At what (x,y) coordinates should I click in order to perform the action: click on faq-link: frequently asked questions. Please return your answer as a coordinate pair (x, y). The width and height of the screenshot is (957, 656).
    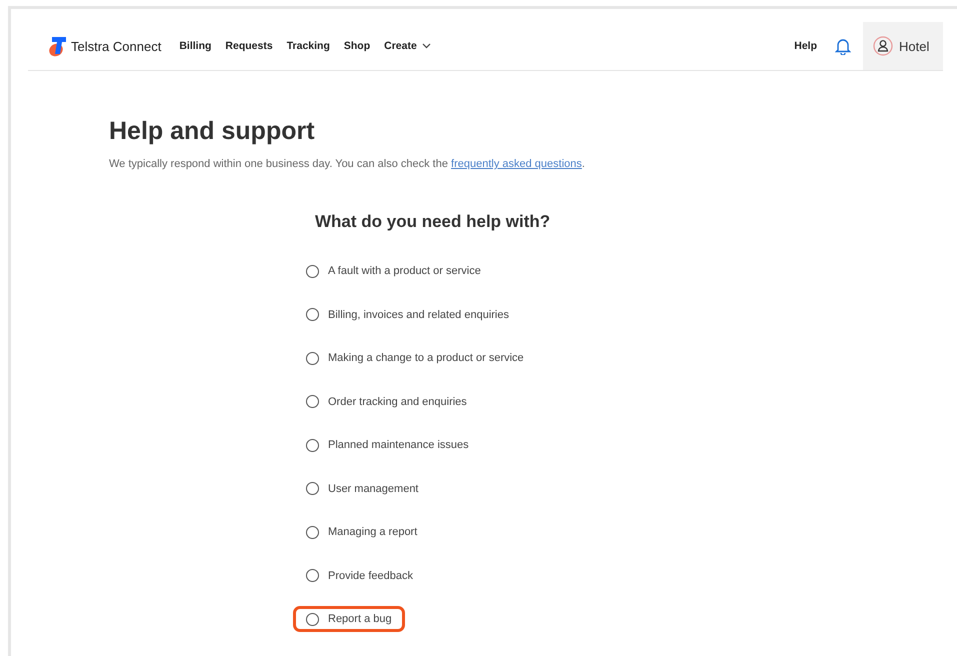
    Looking at the image, I should click on (516, 164).